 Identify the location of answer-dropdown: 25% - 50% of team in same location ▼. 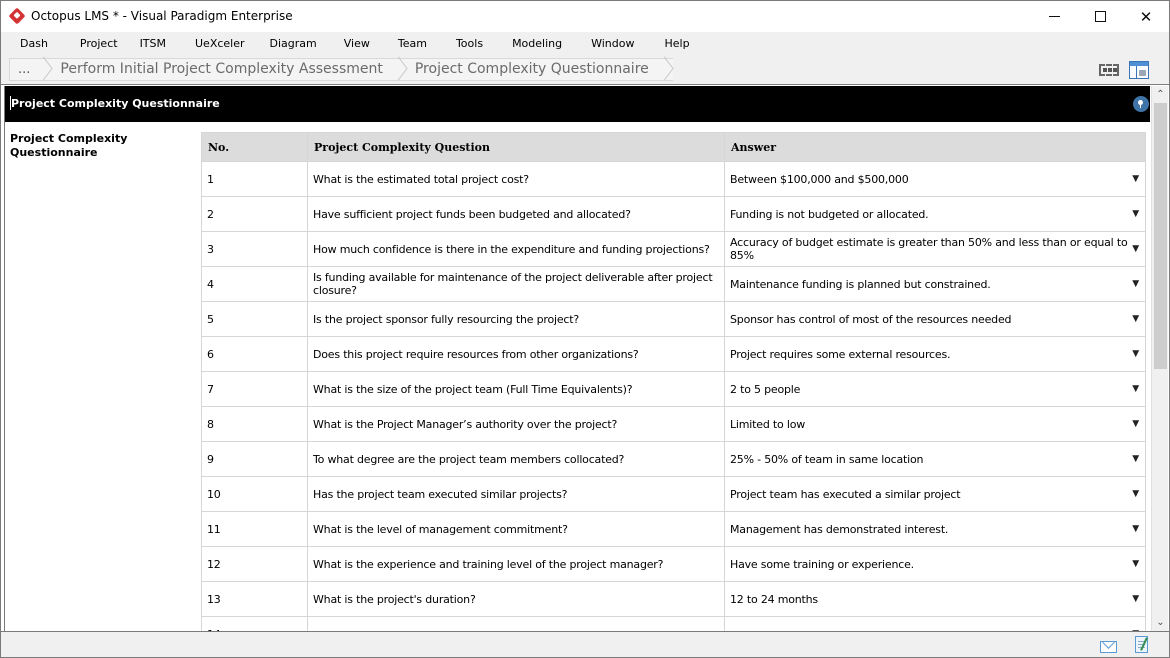
(935, 459).